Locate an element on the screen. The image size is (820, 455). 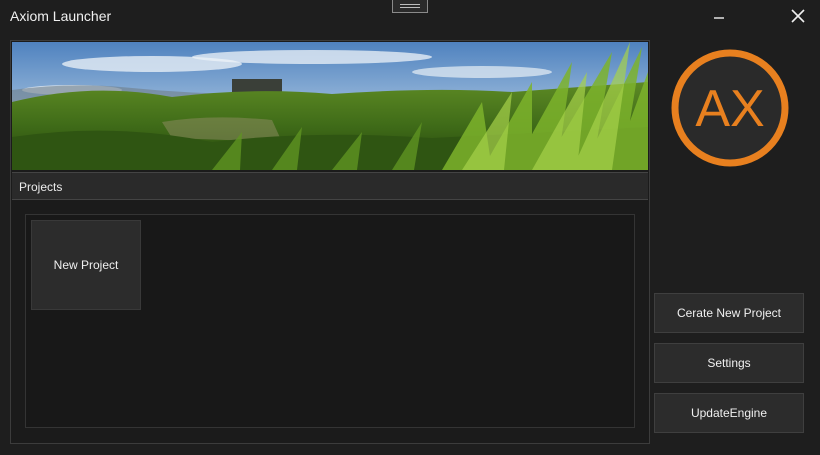
title-bar: Axiom Launcher is located at coordinates (410, 16).